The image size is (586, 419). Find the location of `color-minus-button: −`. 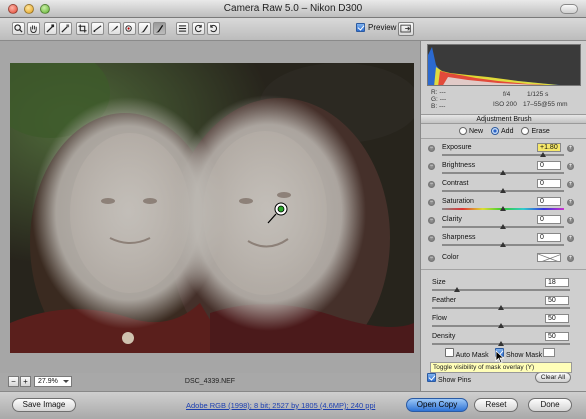

color-minus-button: − is located at coordinates (431, 258).